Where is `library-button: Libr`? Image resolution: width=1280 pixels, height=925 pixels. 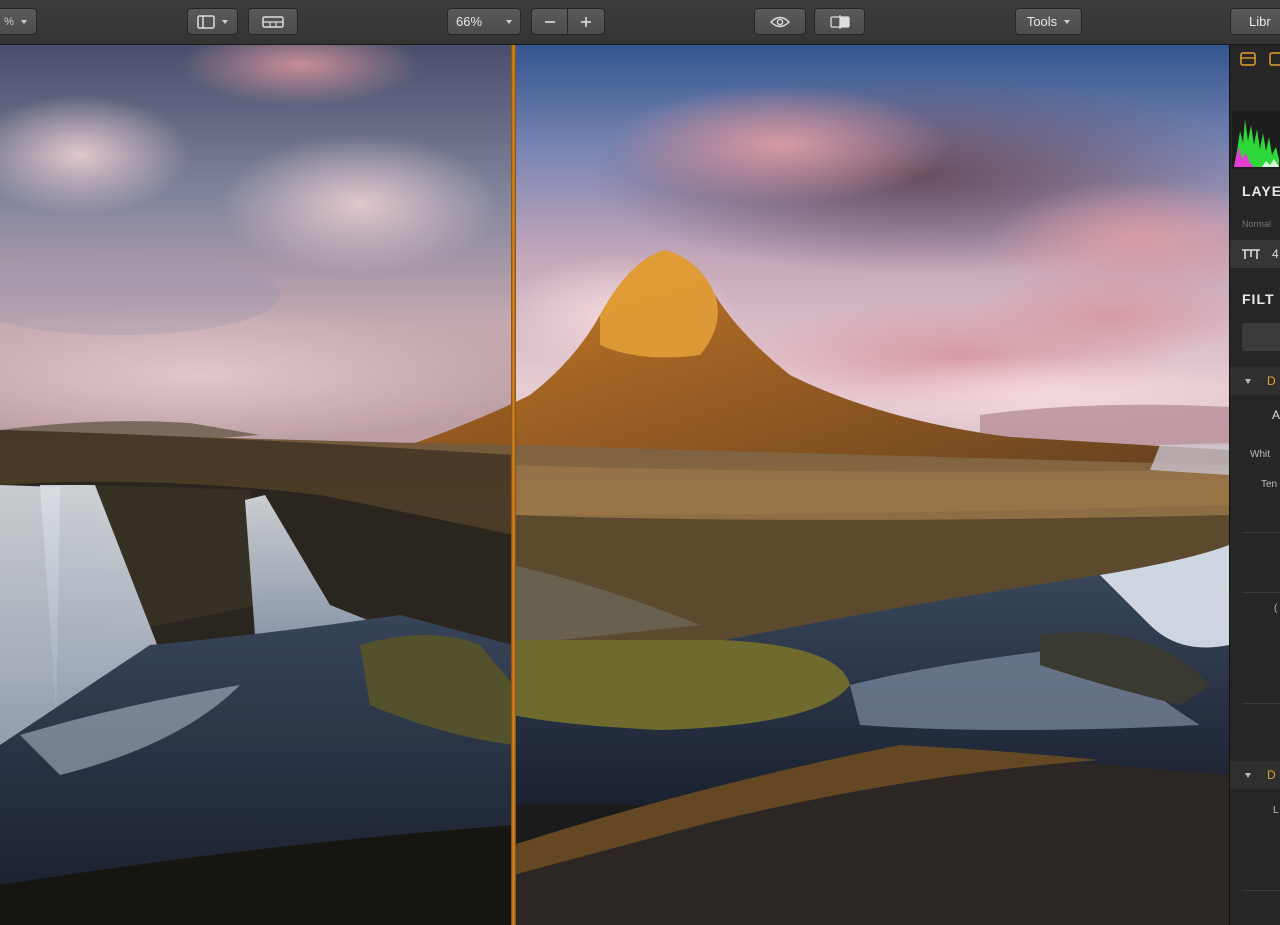 library-button: Libr is located at coordinates (1255, 21).